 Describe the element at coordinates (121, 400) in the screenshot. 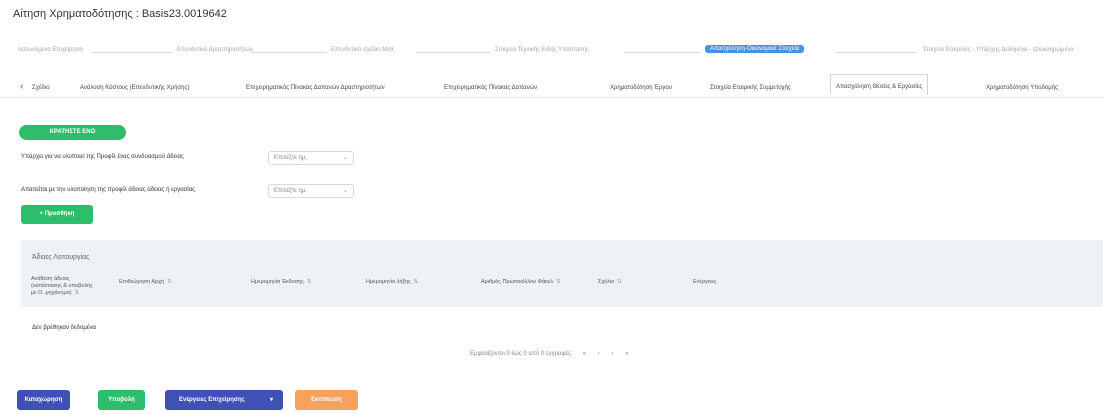

I see `submit-button: Υποβολή` at that location.